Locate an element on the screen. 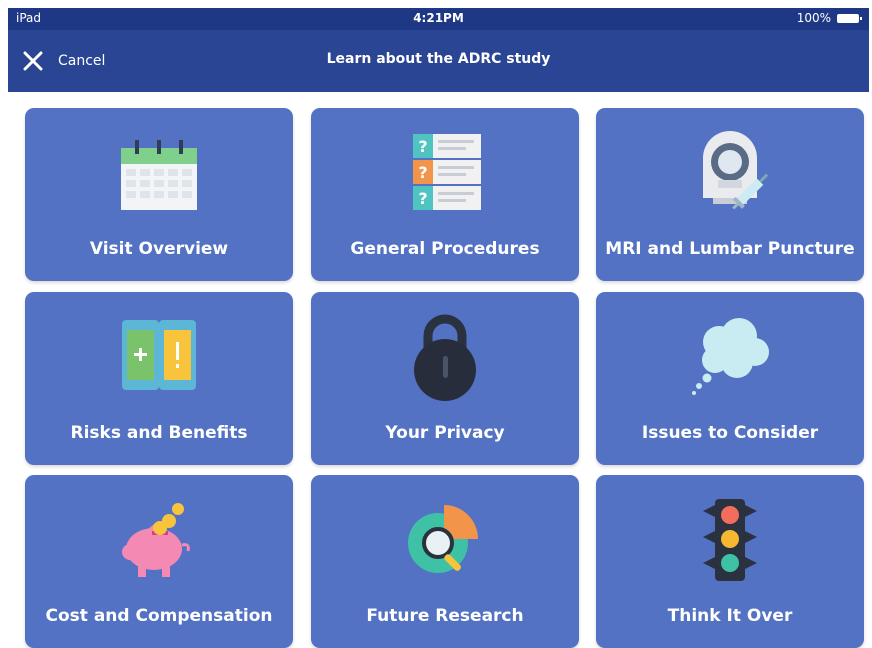  mri-syringe-icon is located at coordinates (736, 170).